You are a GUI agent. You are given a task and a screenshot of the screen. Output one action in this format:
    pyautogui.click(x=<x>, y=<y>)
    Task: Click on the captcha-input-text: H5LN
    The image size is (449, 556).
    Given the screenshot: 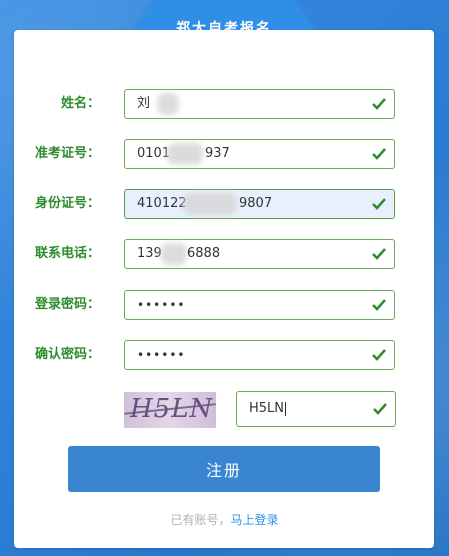 What is the action you would take?
    pyautogui.click(x=267, y=408)
    